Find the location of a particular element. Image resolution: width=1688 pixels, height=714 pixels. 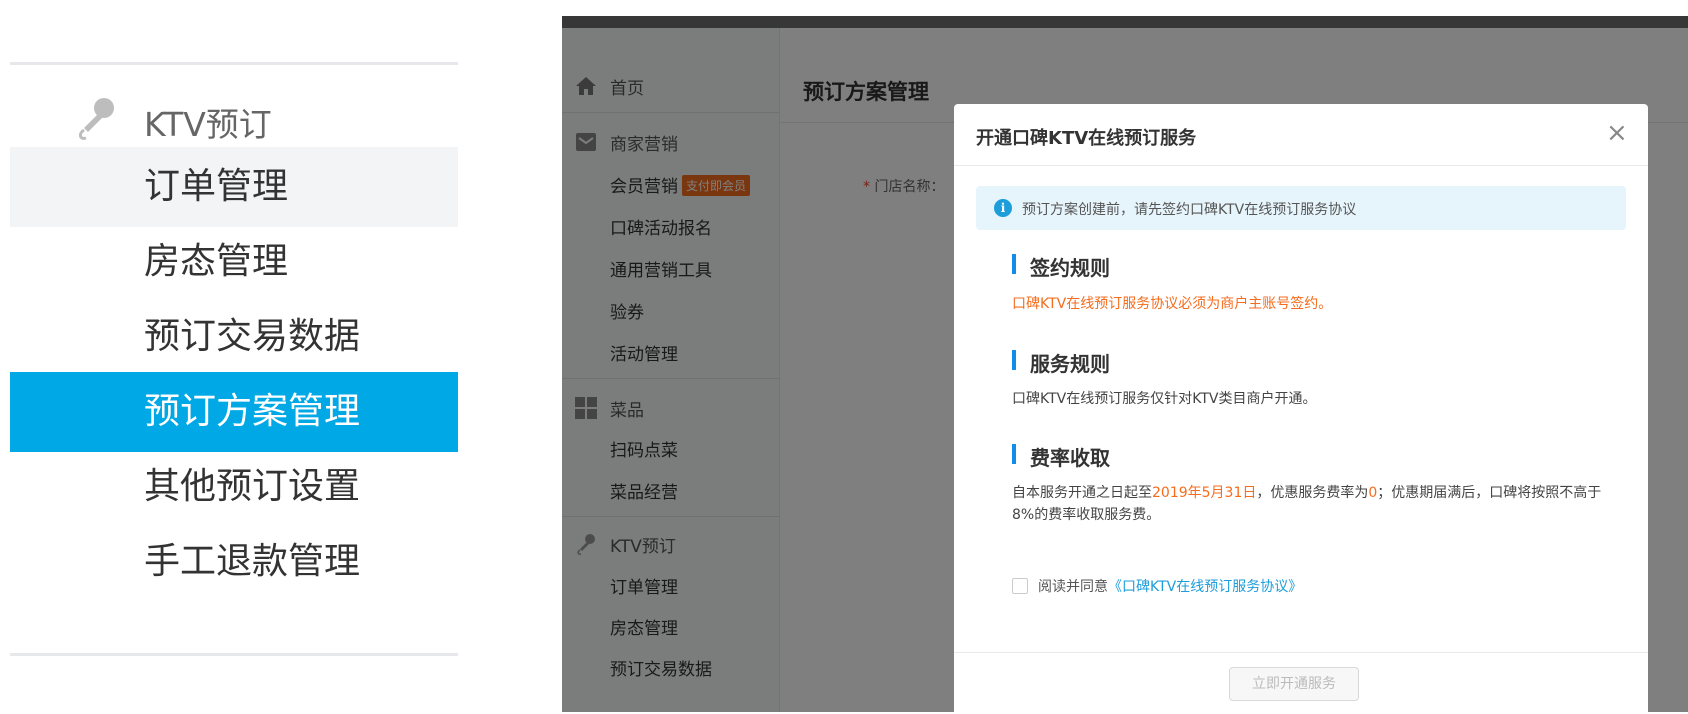

section-text-service: 口碑KTV在线预订服务仅针对KTV类目商户开通。 is located at coordinates (1164, 399).